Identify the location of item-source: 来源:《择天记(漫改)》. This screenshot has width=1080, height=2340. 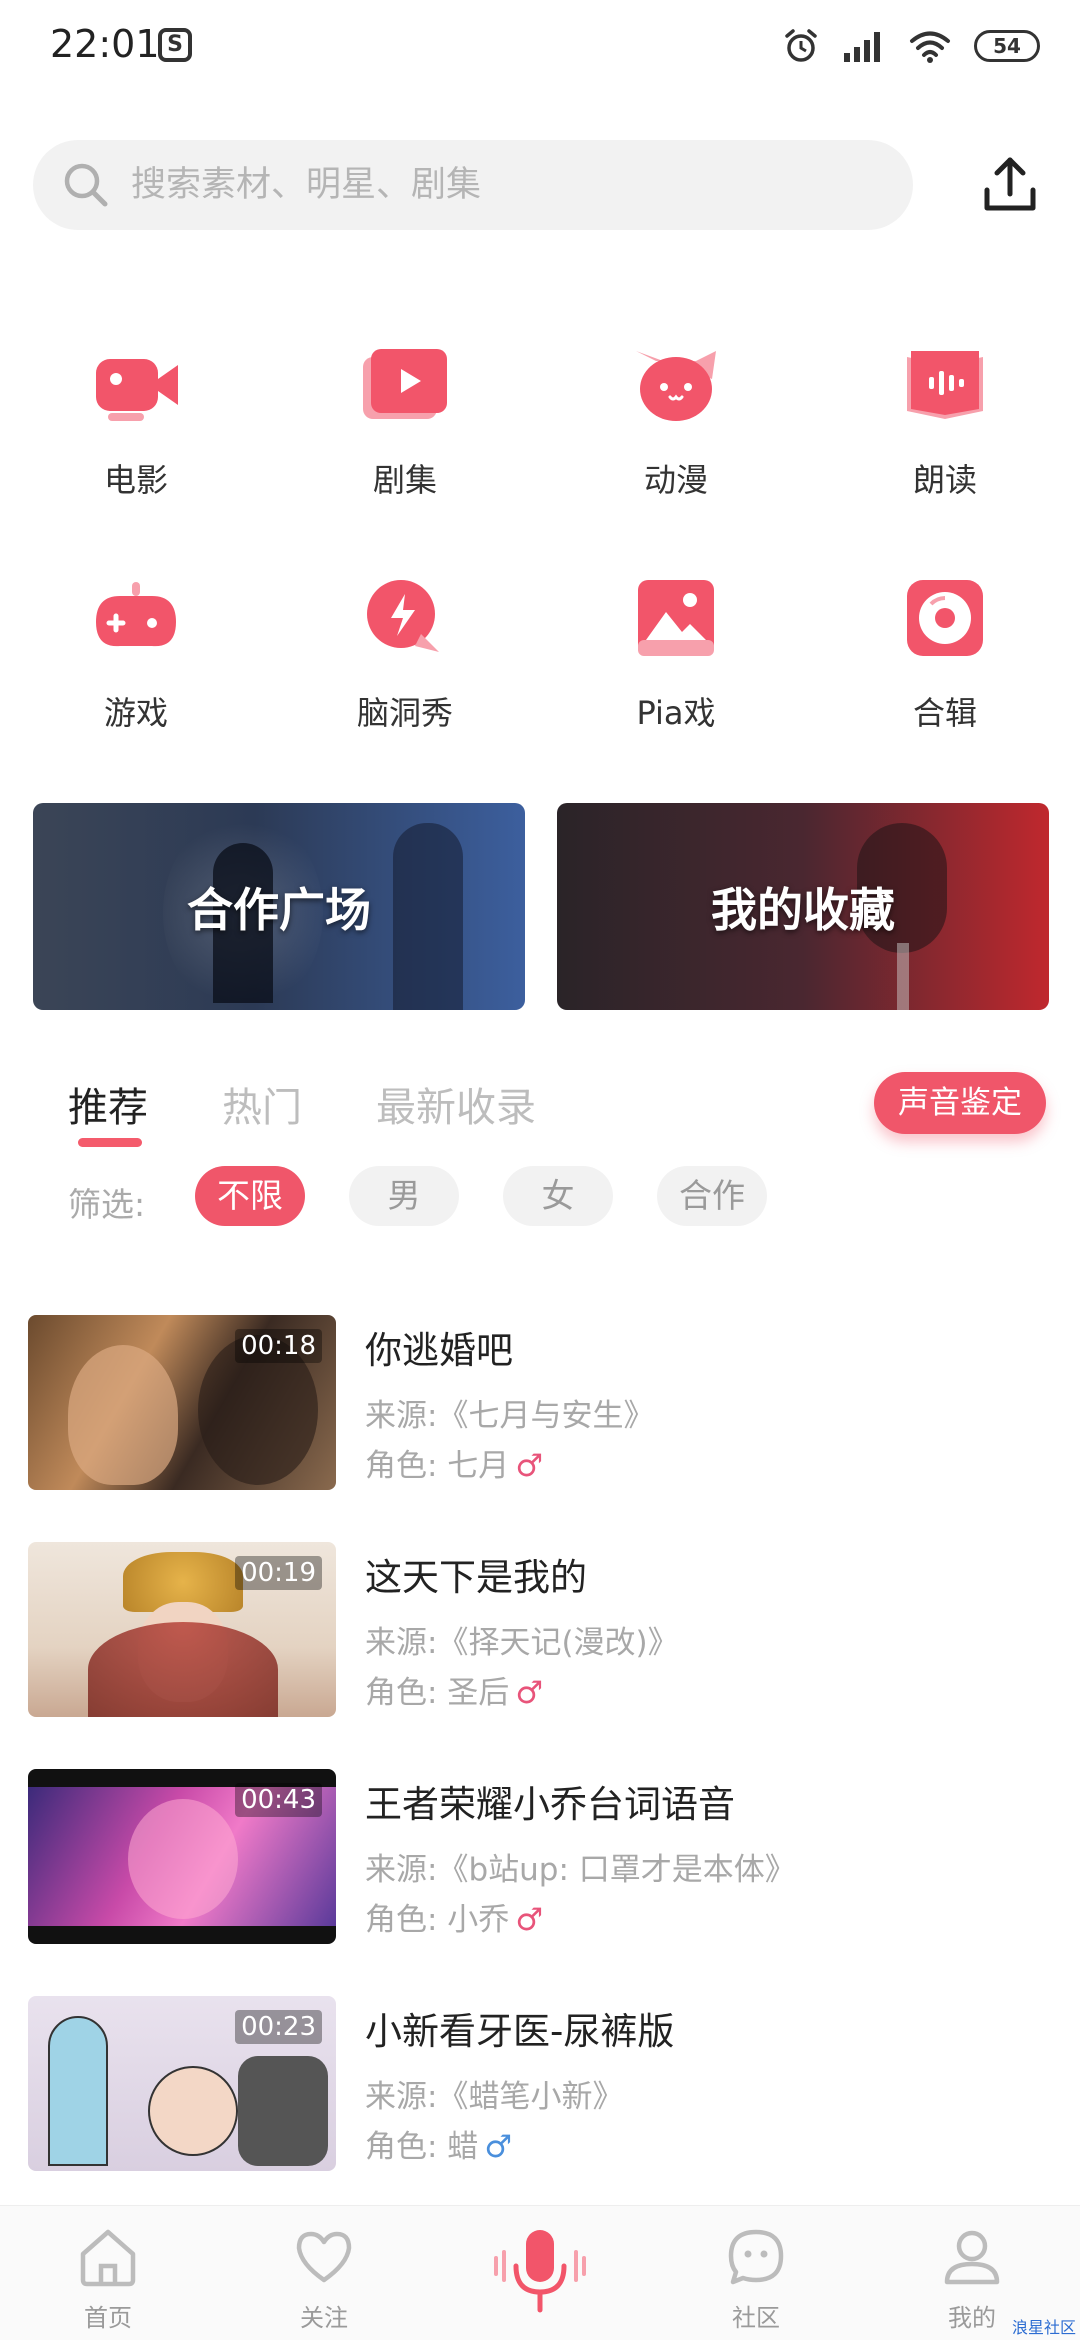
(522, 1643).